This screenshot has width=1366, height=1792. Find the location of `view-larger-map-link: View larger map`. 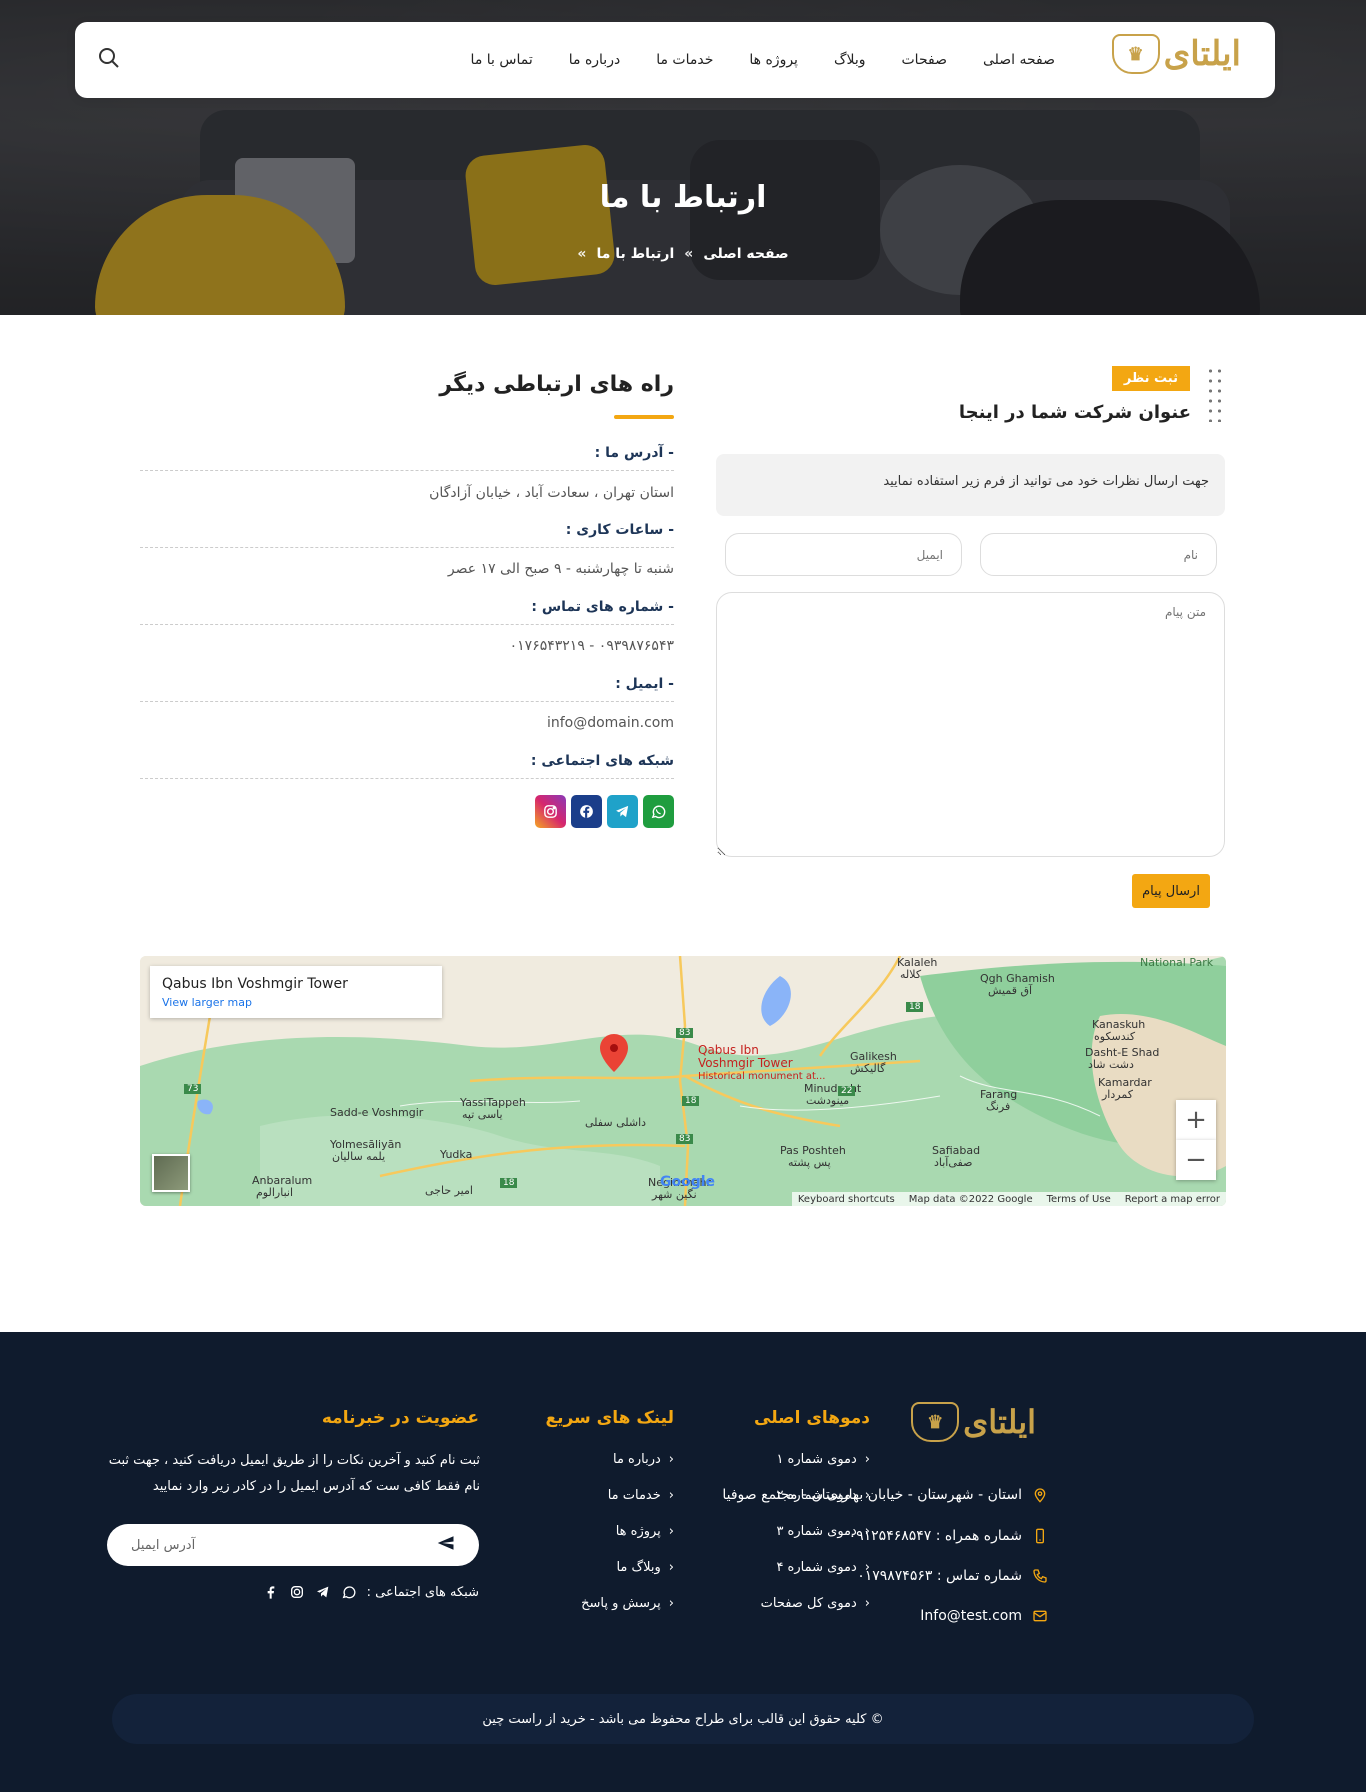

view-larger-map-link: View larger map is located at coordinates (296, 1002).